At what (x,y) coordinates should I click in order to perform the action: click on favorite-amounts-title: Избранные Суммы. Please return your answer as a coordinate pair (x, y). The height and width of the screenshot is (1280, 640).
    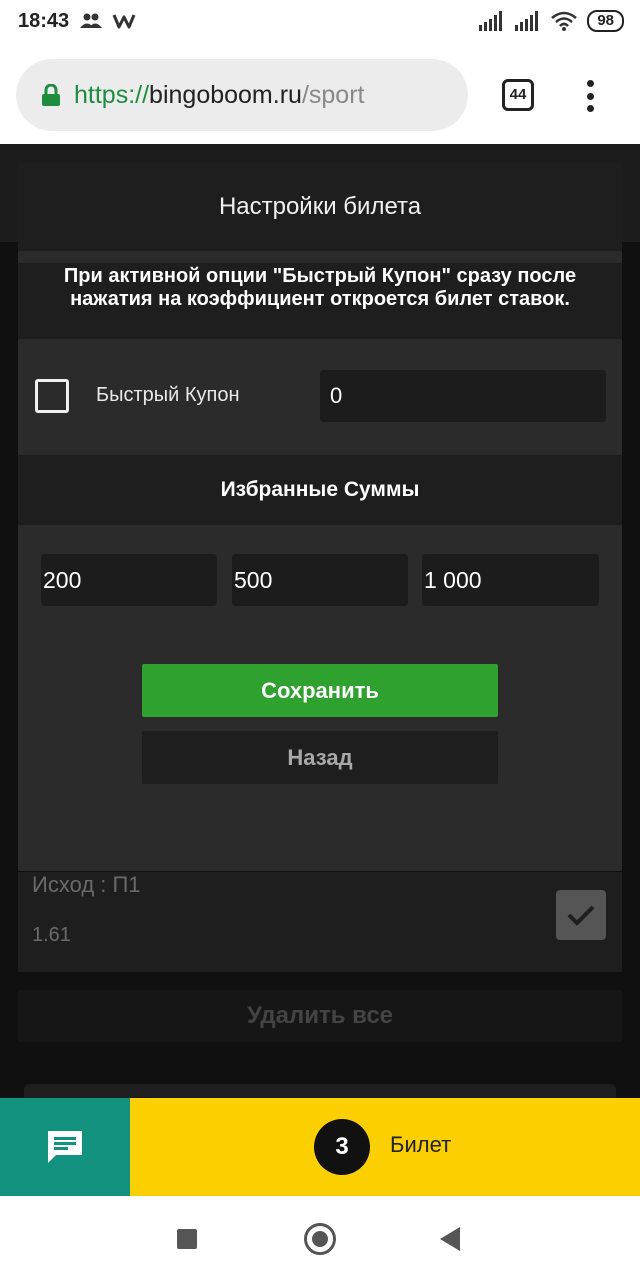
    Looking at the image, I should click on (320, 490).